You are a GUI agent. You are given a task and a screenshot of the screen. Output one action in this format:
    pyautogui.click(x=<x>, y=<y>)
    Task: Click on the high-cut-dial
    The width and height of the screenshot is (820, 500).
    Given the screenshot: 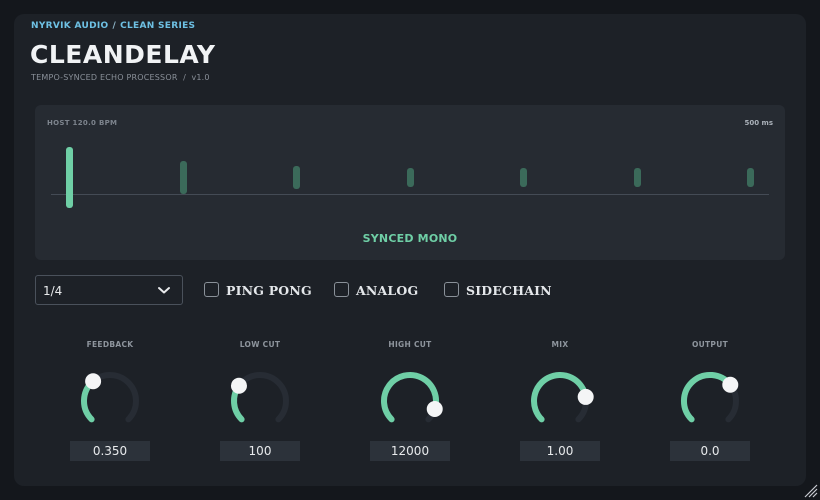 What is the action you would take?
    pyautogui.click(x=410, y=401)
    